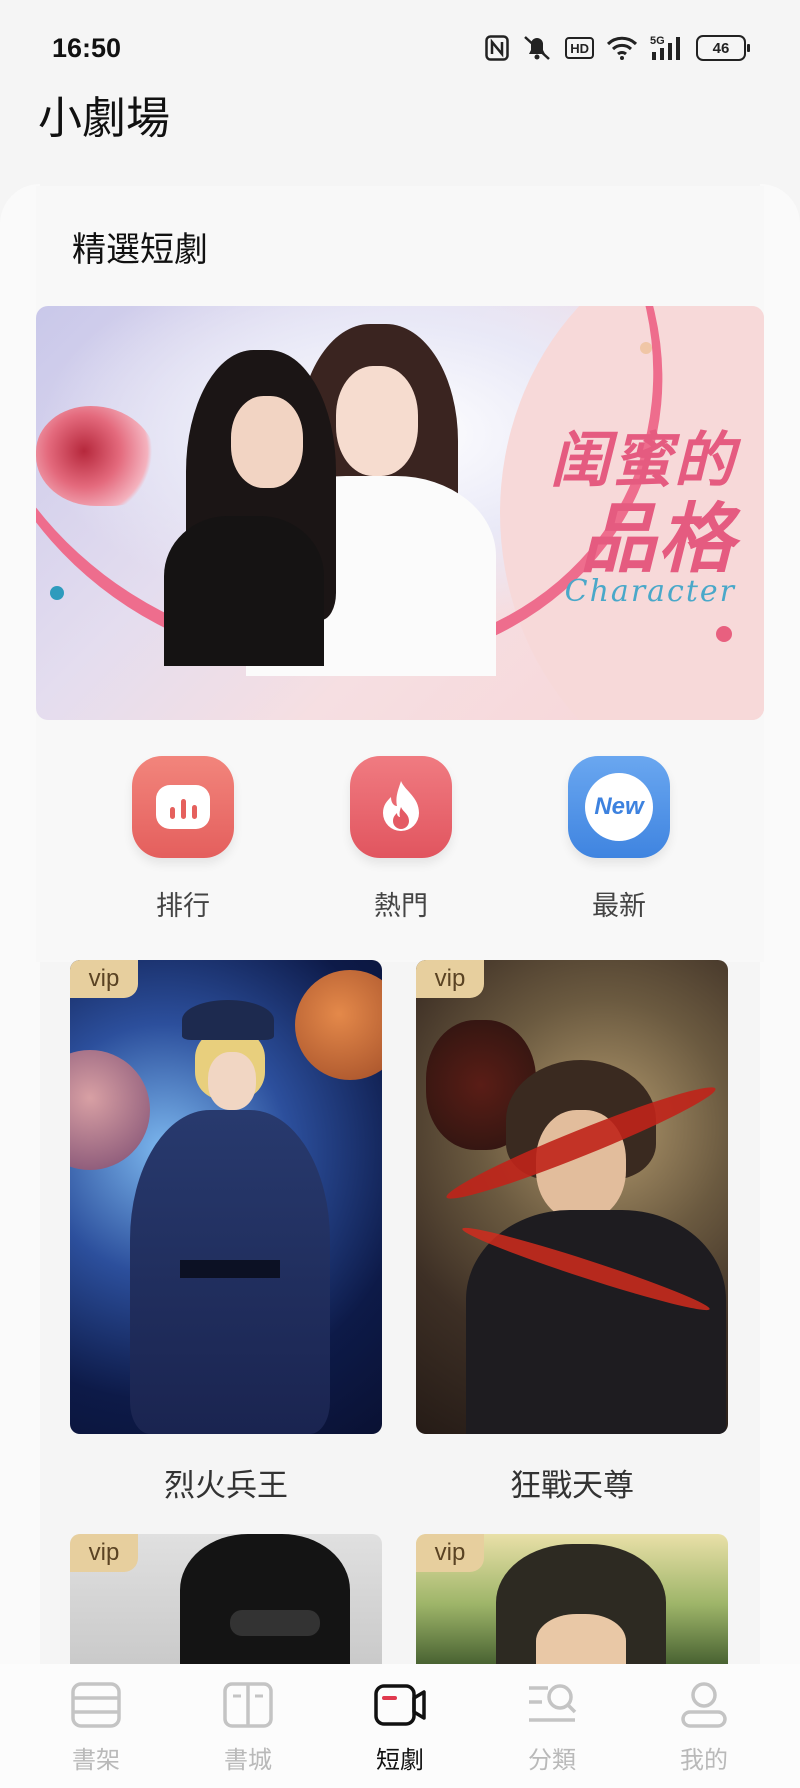 The height and width of the screenshot is (1788, 800). I want to click on character-belt, so click(230, 1269).